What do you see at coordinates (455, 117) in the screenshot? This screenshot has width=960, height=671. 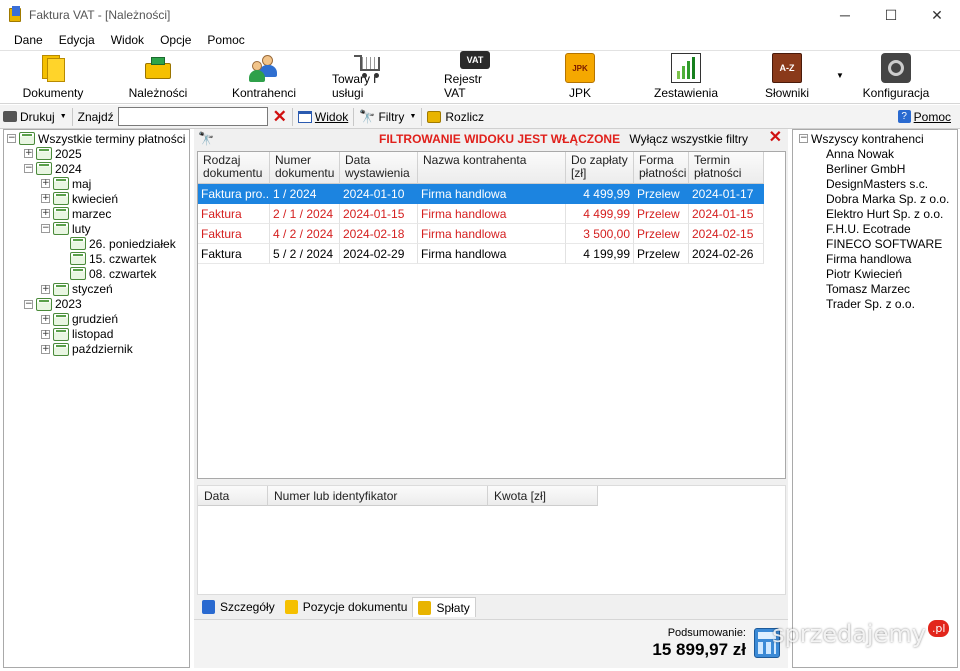 I see `settle-button: Rozlicz` at bounding box center [455, 117].